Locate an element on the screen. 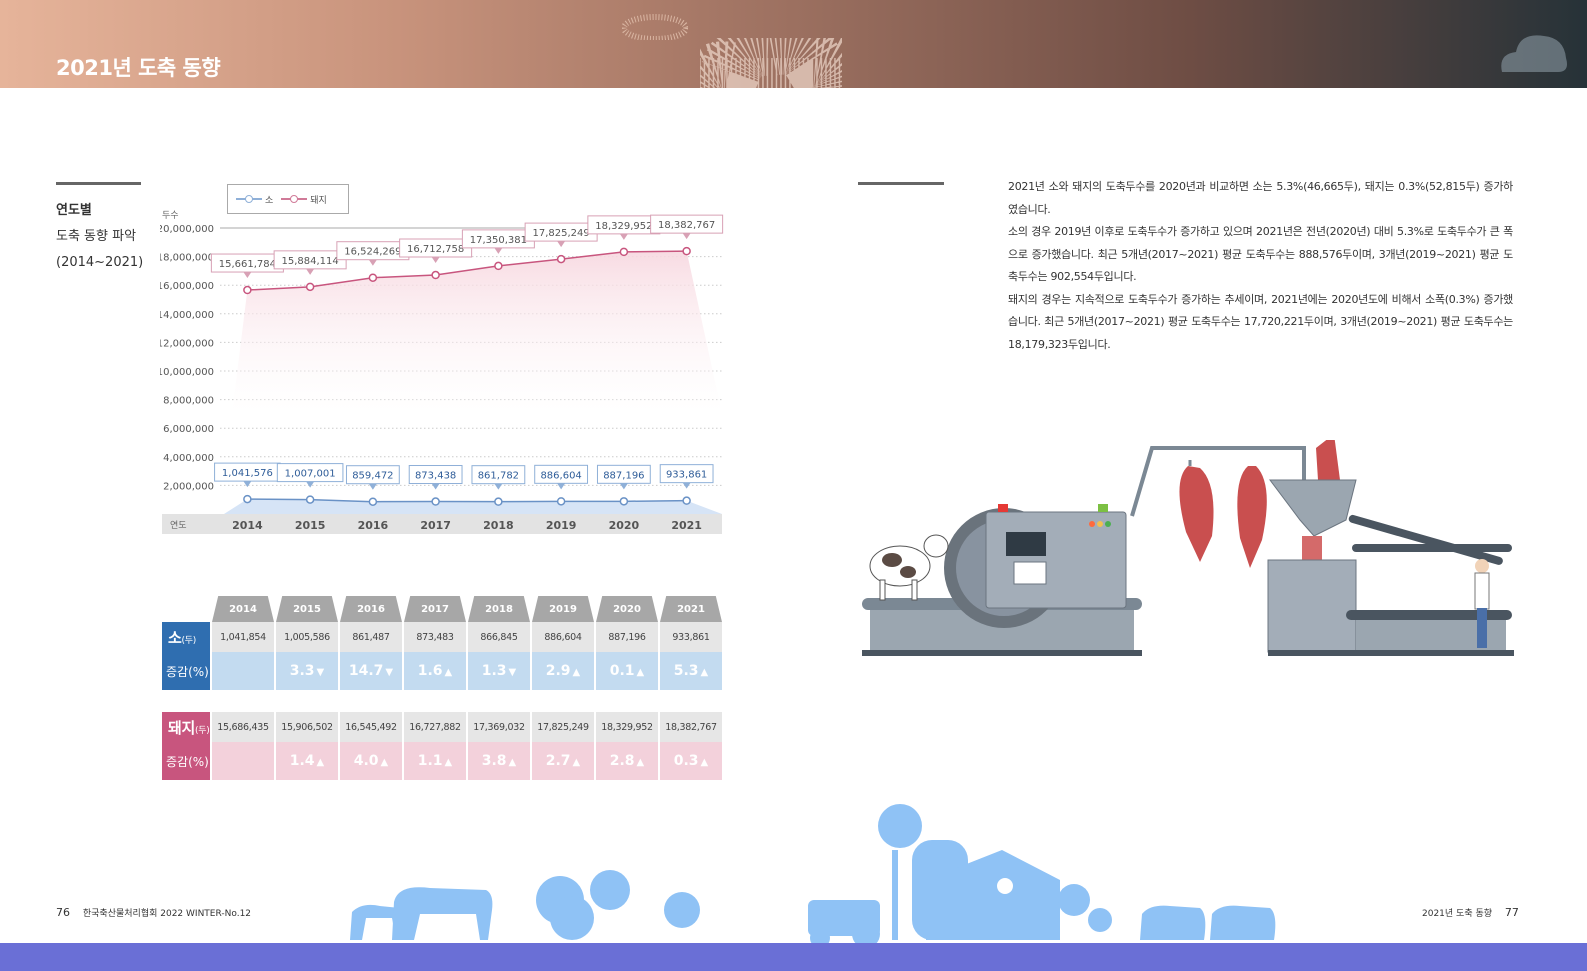 Image resolution: width=1587 pixels, height=971 pixels. cow-pct-cell: 1.6 ▲ is located at coordinates (435, 671).